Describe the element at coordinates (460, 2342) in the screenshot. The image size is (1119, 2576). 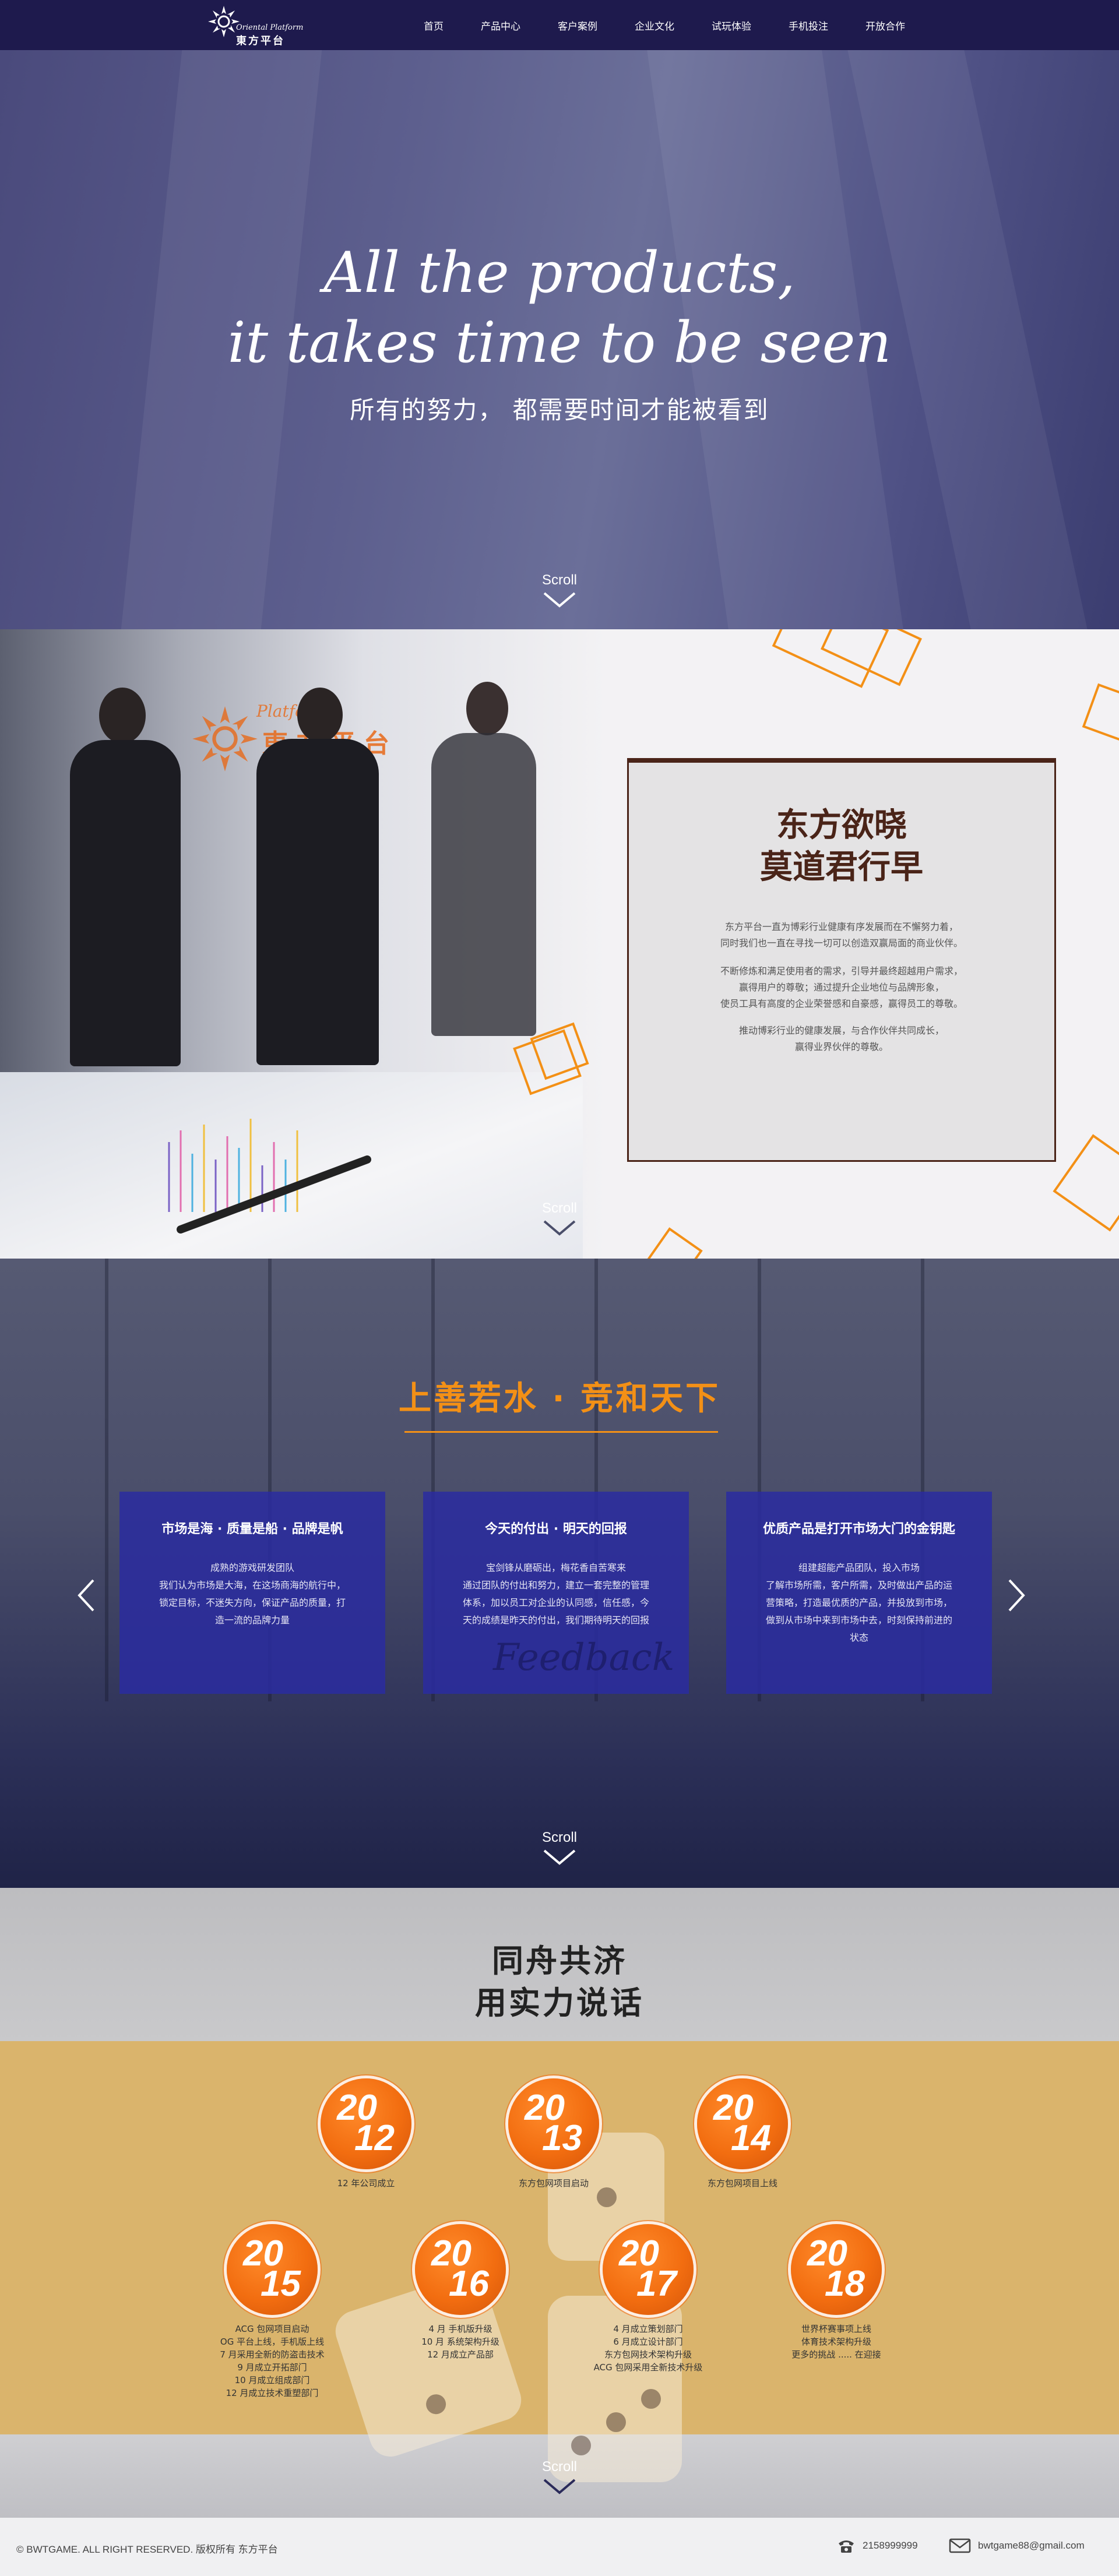
I see `year-desc-line: 10 月 系统架构升级` at that location.